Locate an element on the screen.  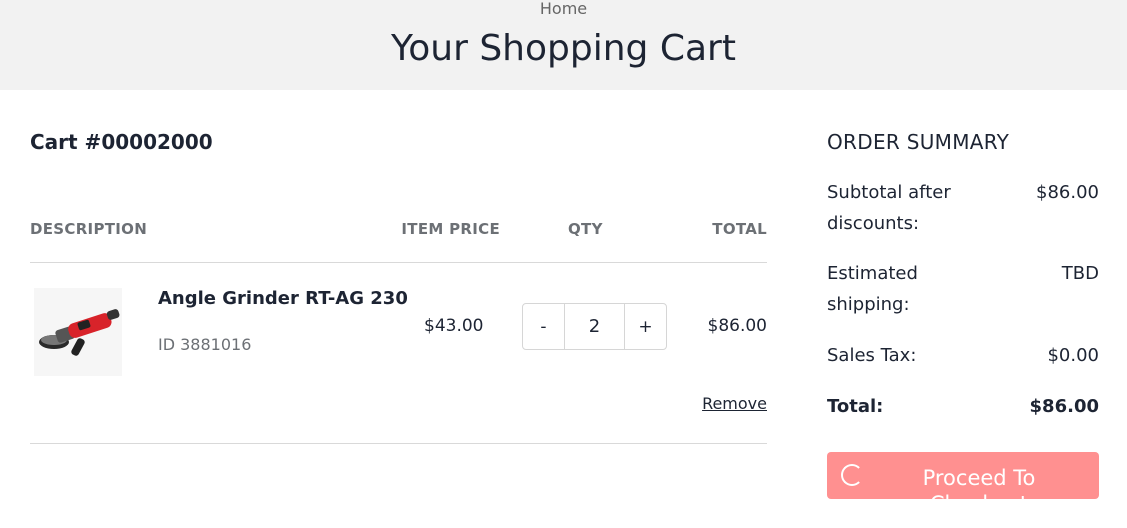
column-header-total: TOTAL is located at coordinates (739, 229).